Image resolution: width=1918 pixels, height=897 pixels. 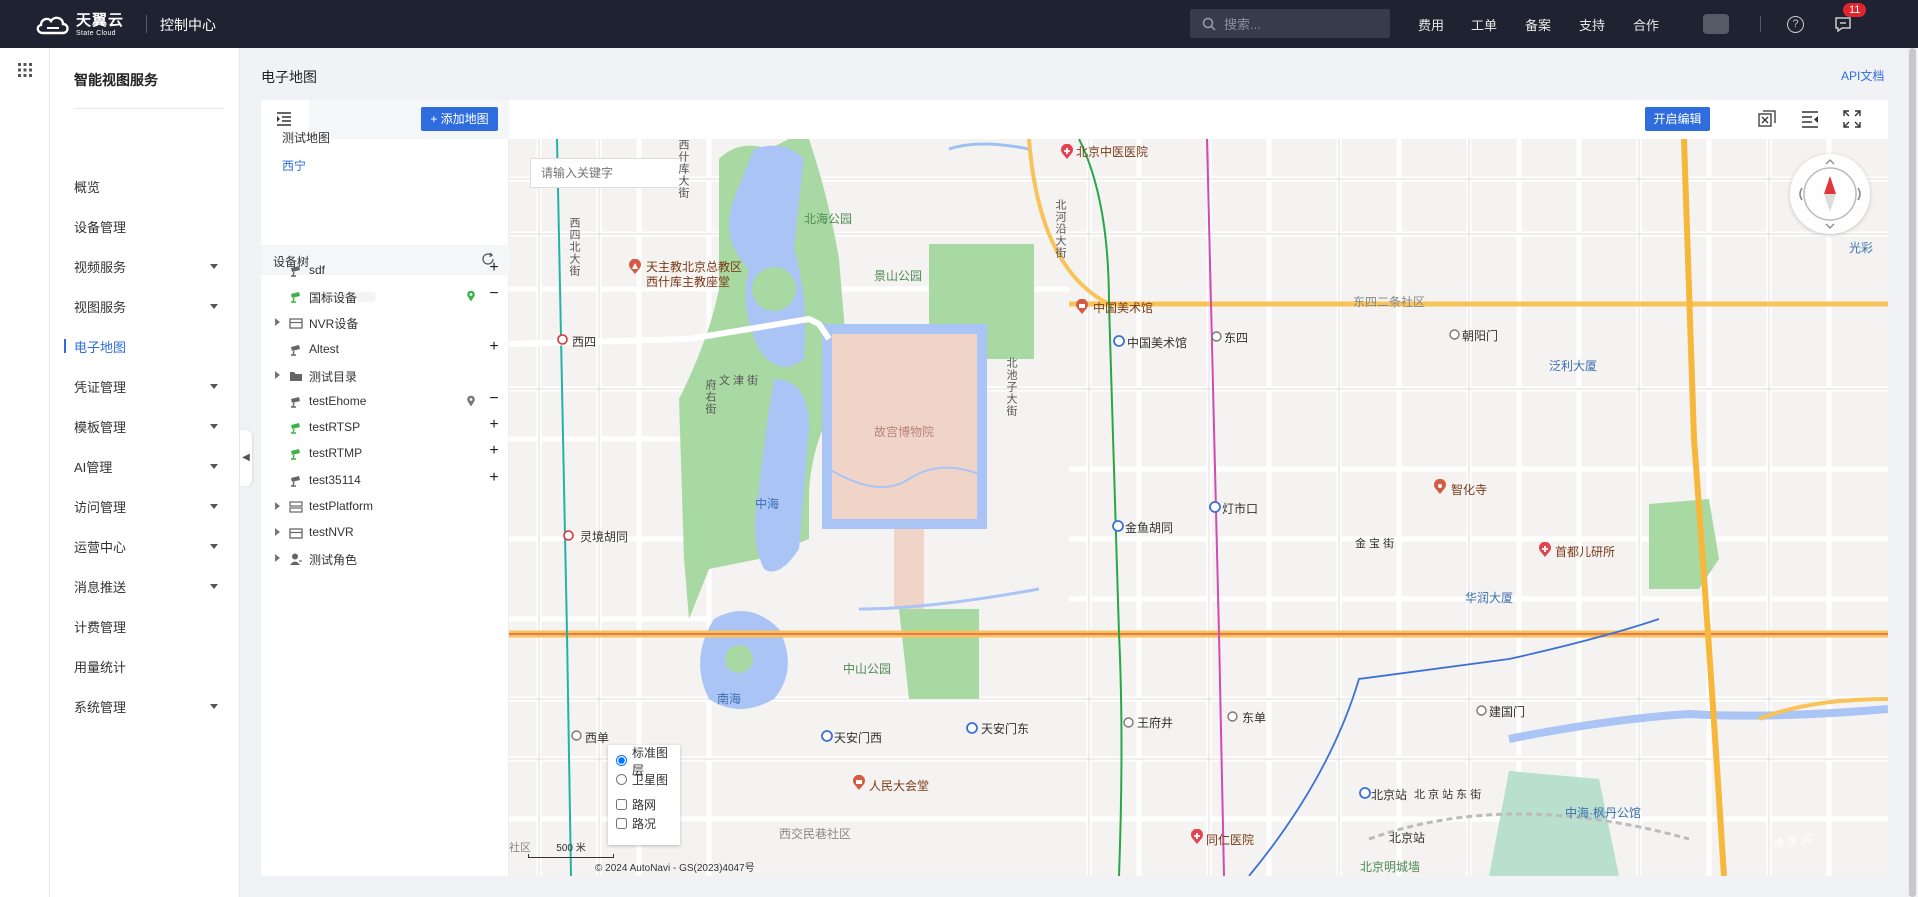 What do you see at coordinates (324, 348) in the screenshot?
I see `device-node-label: Altest` at bounding box center [324, 348].